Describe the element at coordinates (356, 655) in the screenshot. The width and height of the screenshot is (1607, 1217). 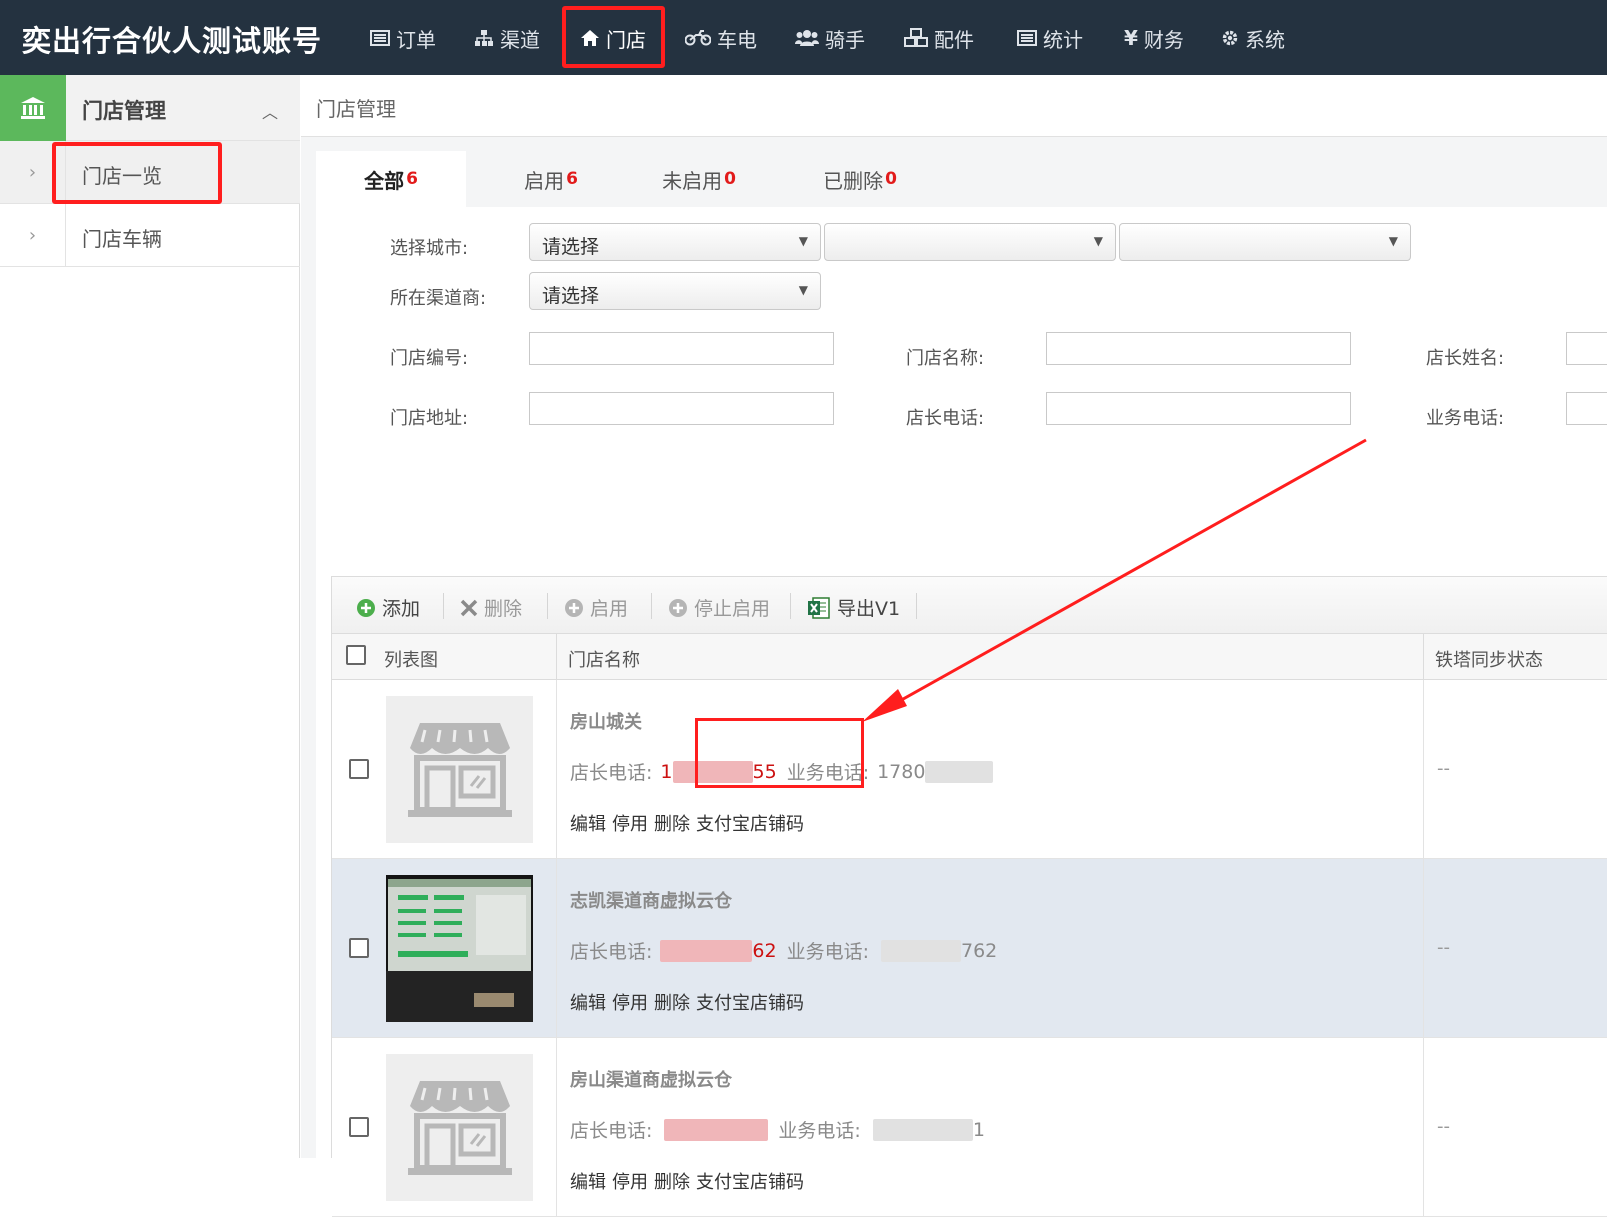
I see `select-all-checkbox` at that location.